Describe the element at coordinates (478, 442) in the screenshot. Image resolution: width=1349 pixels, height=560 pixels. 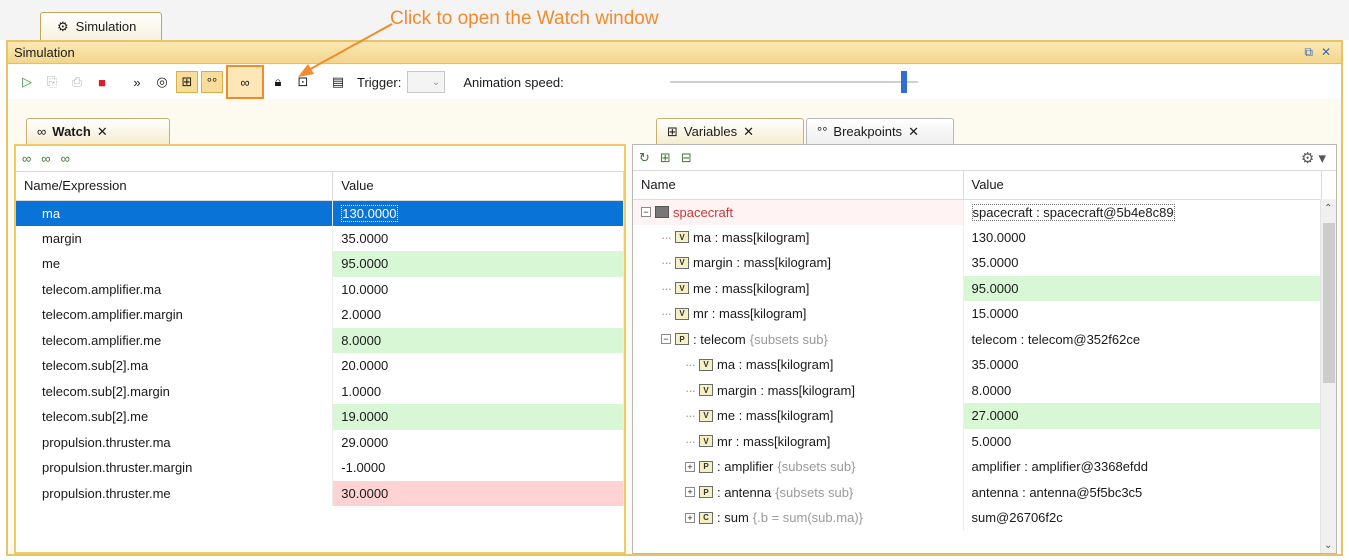
I see `watch-value: 29.0000` at that location.